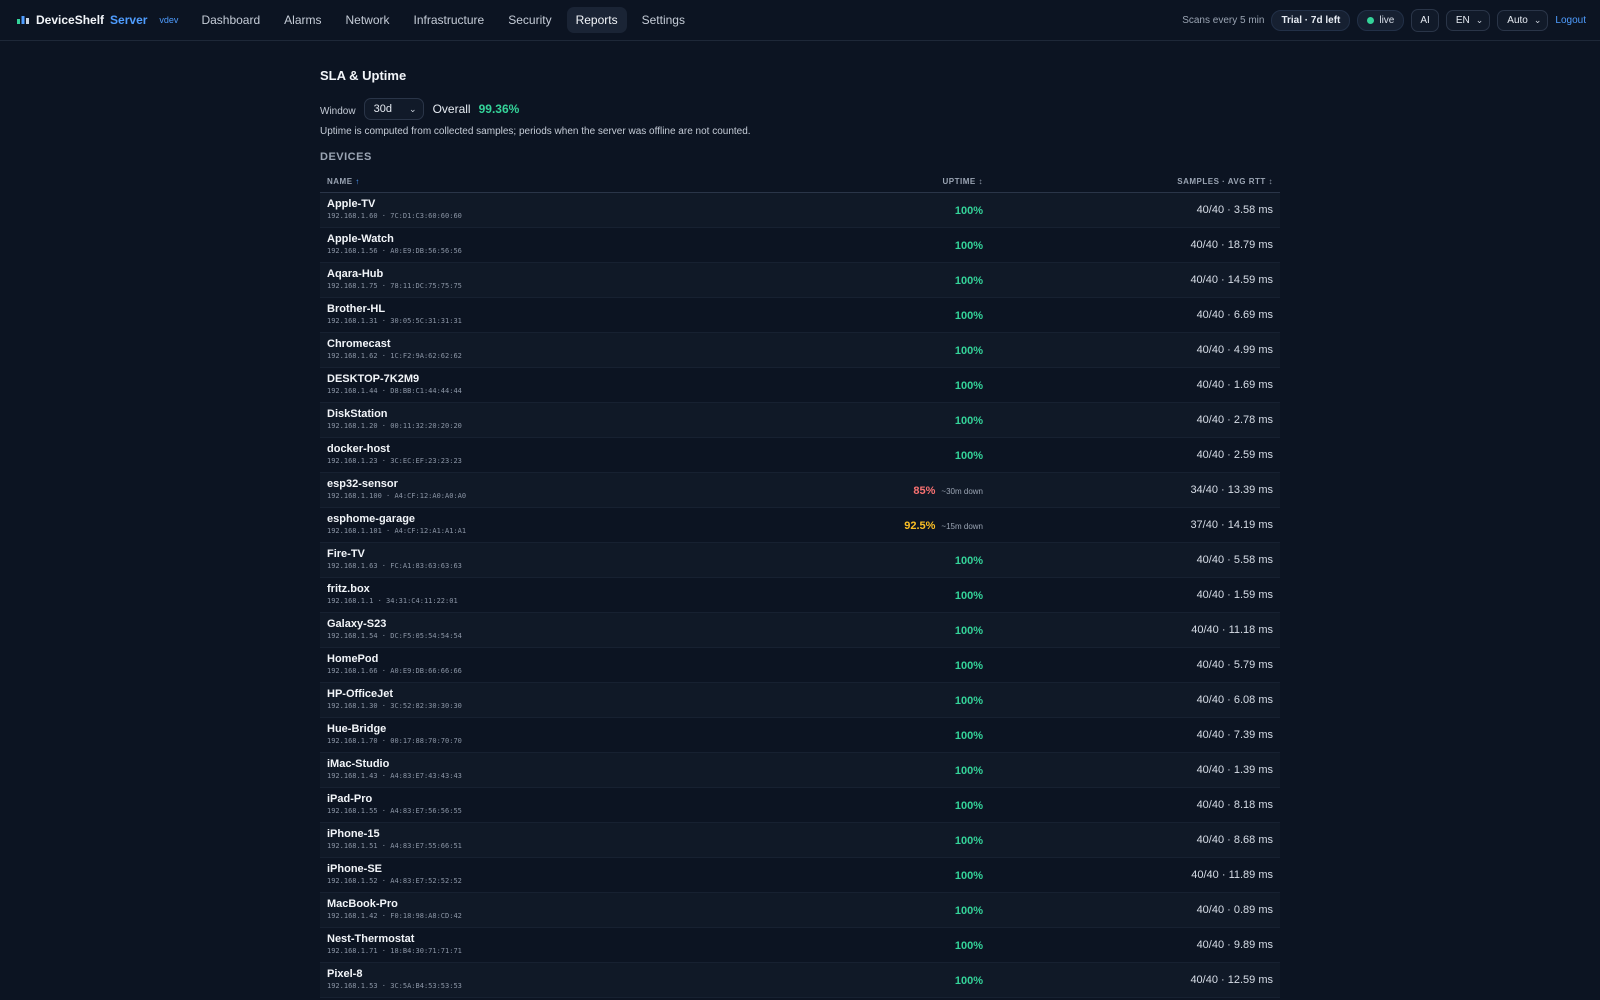  I want to click on brand: DeviceShelf Server vdev, so click(97, 20).